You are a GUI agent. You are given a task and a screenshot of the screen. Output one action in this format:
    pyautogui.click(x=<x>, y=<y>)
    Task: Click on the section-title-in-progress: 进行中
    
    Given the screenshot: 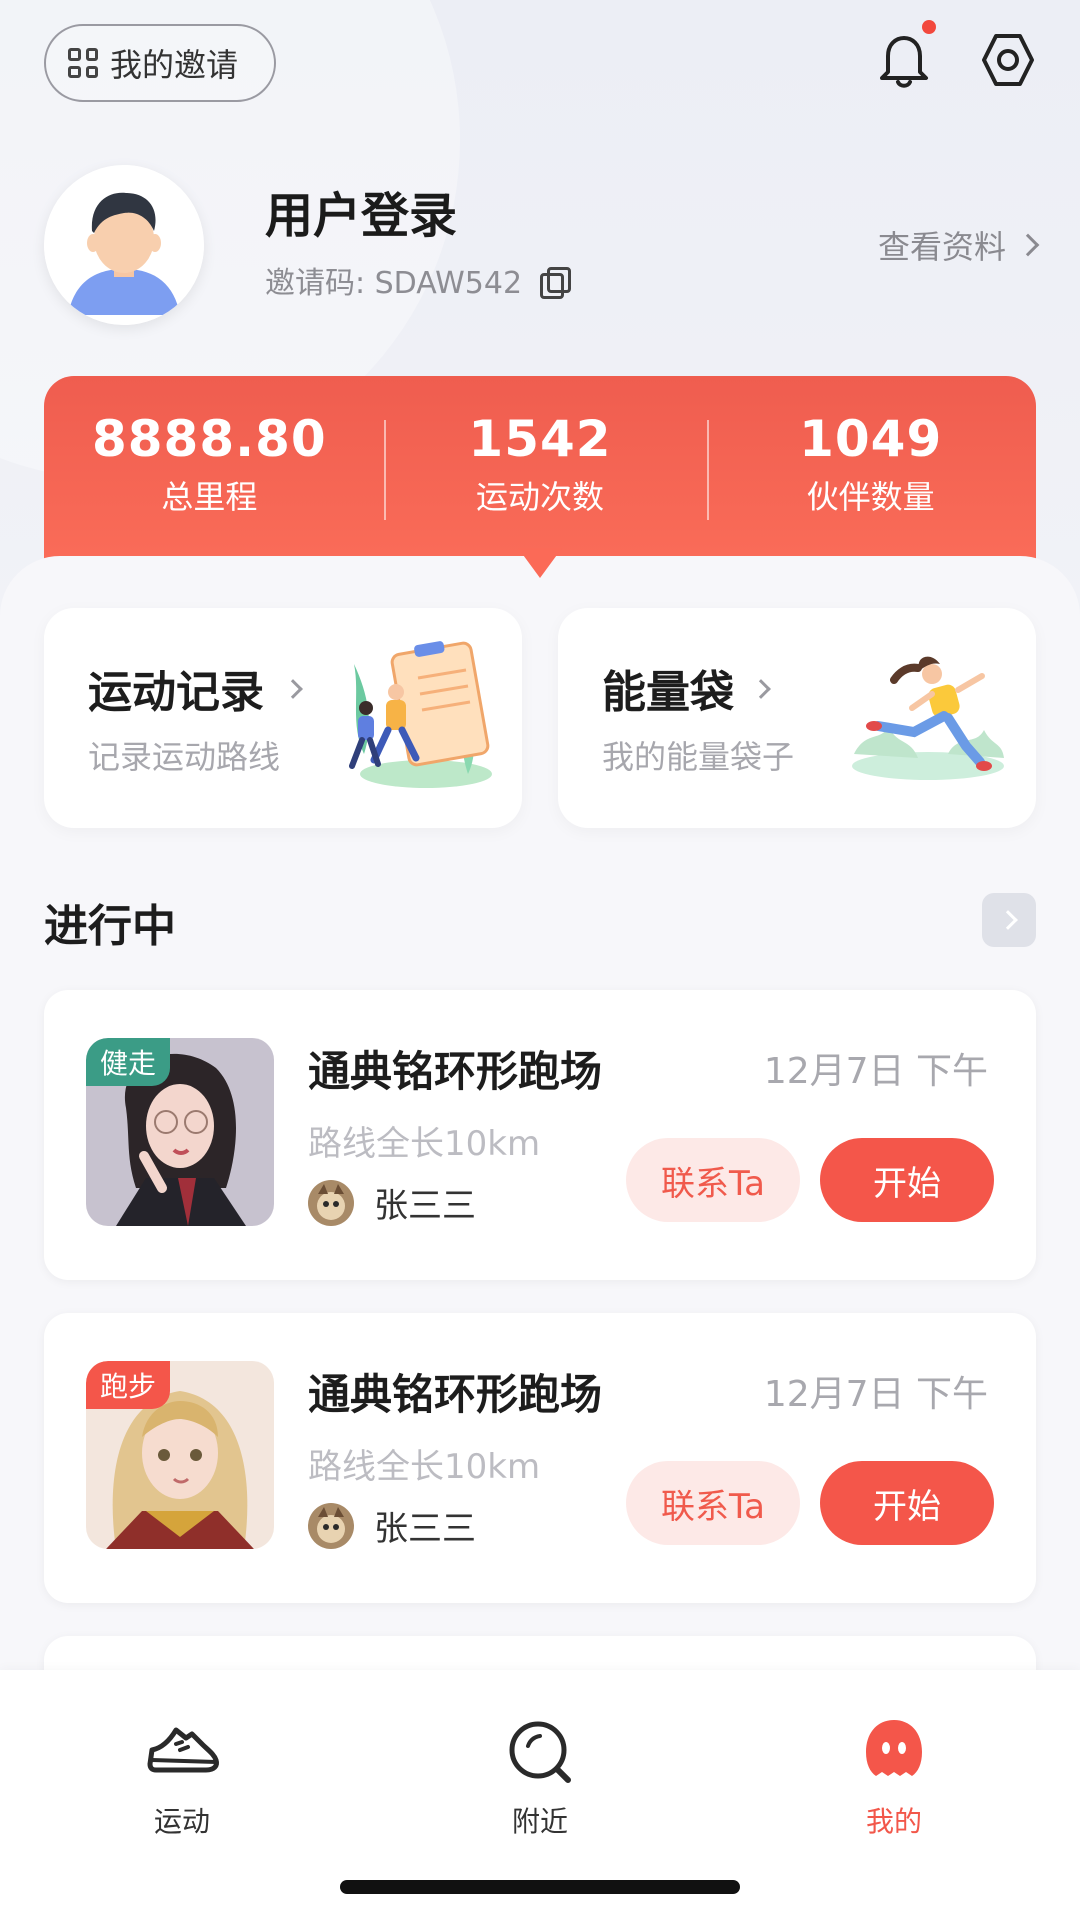 What is the action you would take?
    pyautogui.click(x=110, y=926)
    